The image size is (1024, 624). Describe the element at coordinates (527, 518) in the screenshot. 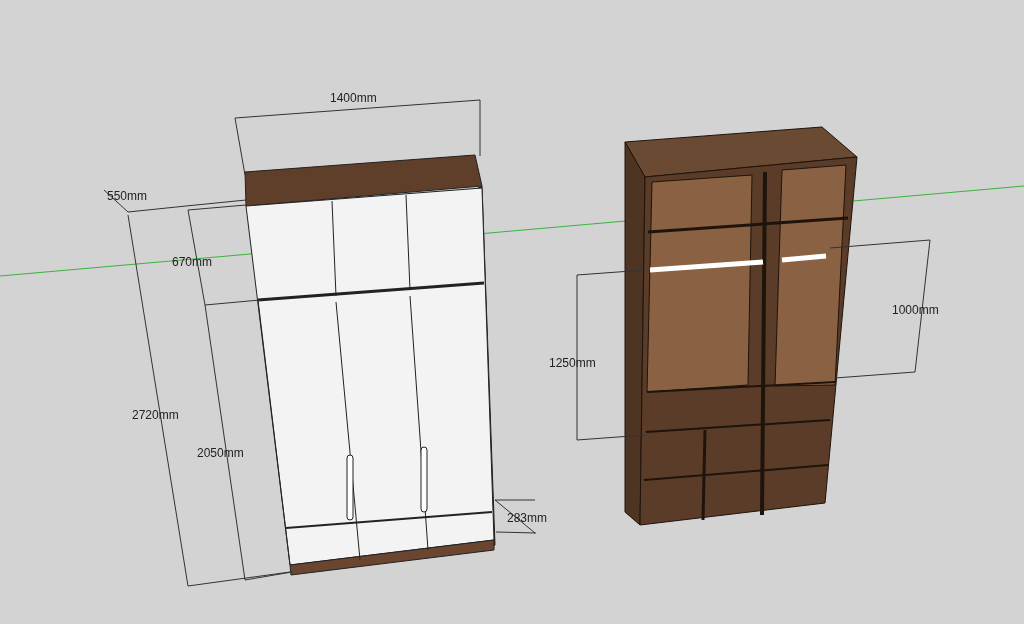

I see `dimension-label: 283mm` at that location.